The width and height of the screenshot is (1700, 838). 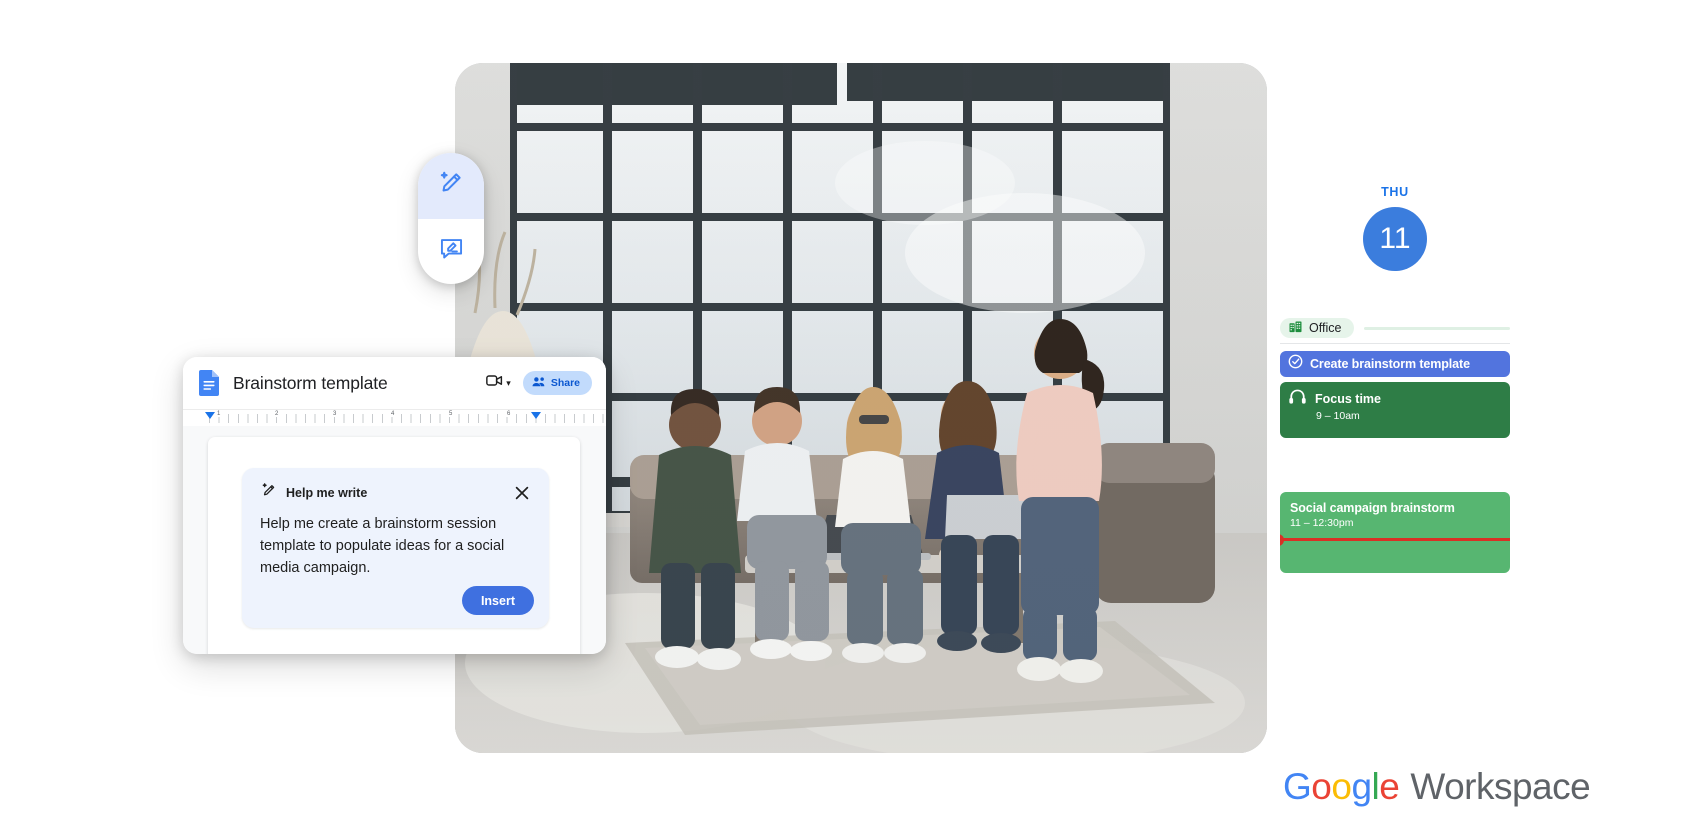 I want to click on calendar-event-task: Create brainstorm template, so click(x=1395, y=364).